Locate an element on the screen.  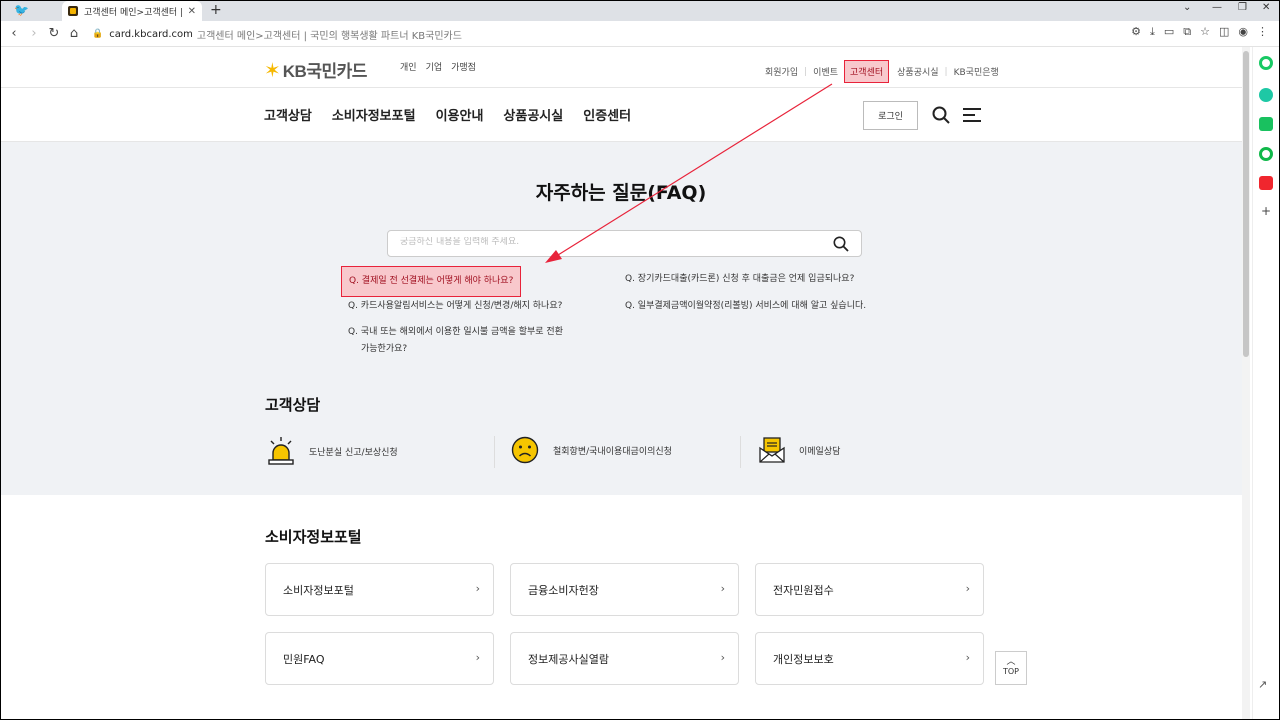
siren-icon is located at coordinates (281, 451).